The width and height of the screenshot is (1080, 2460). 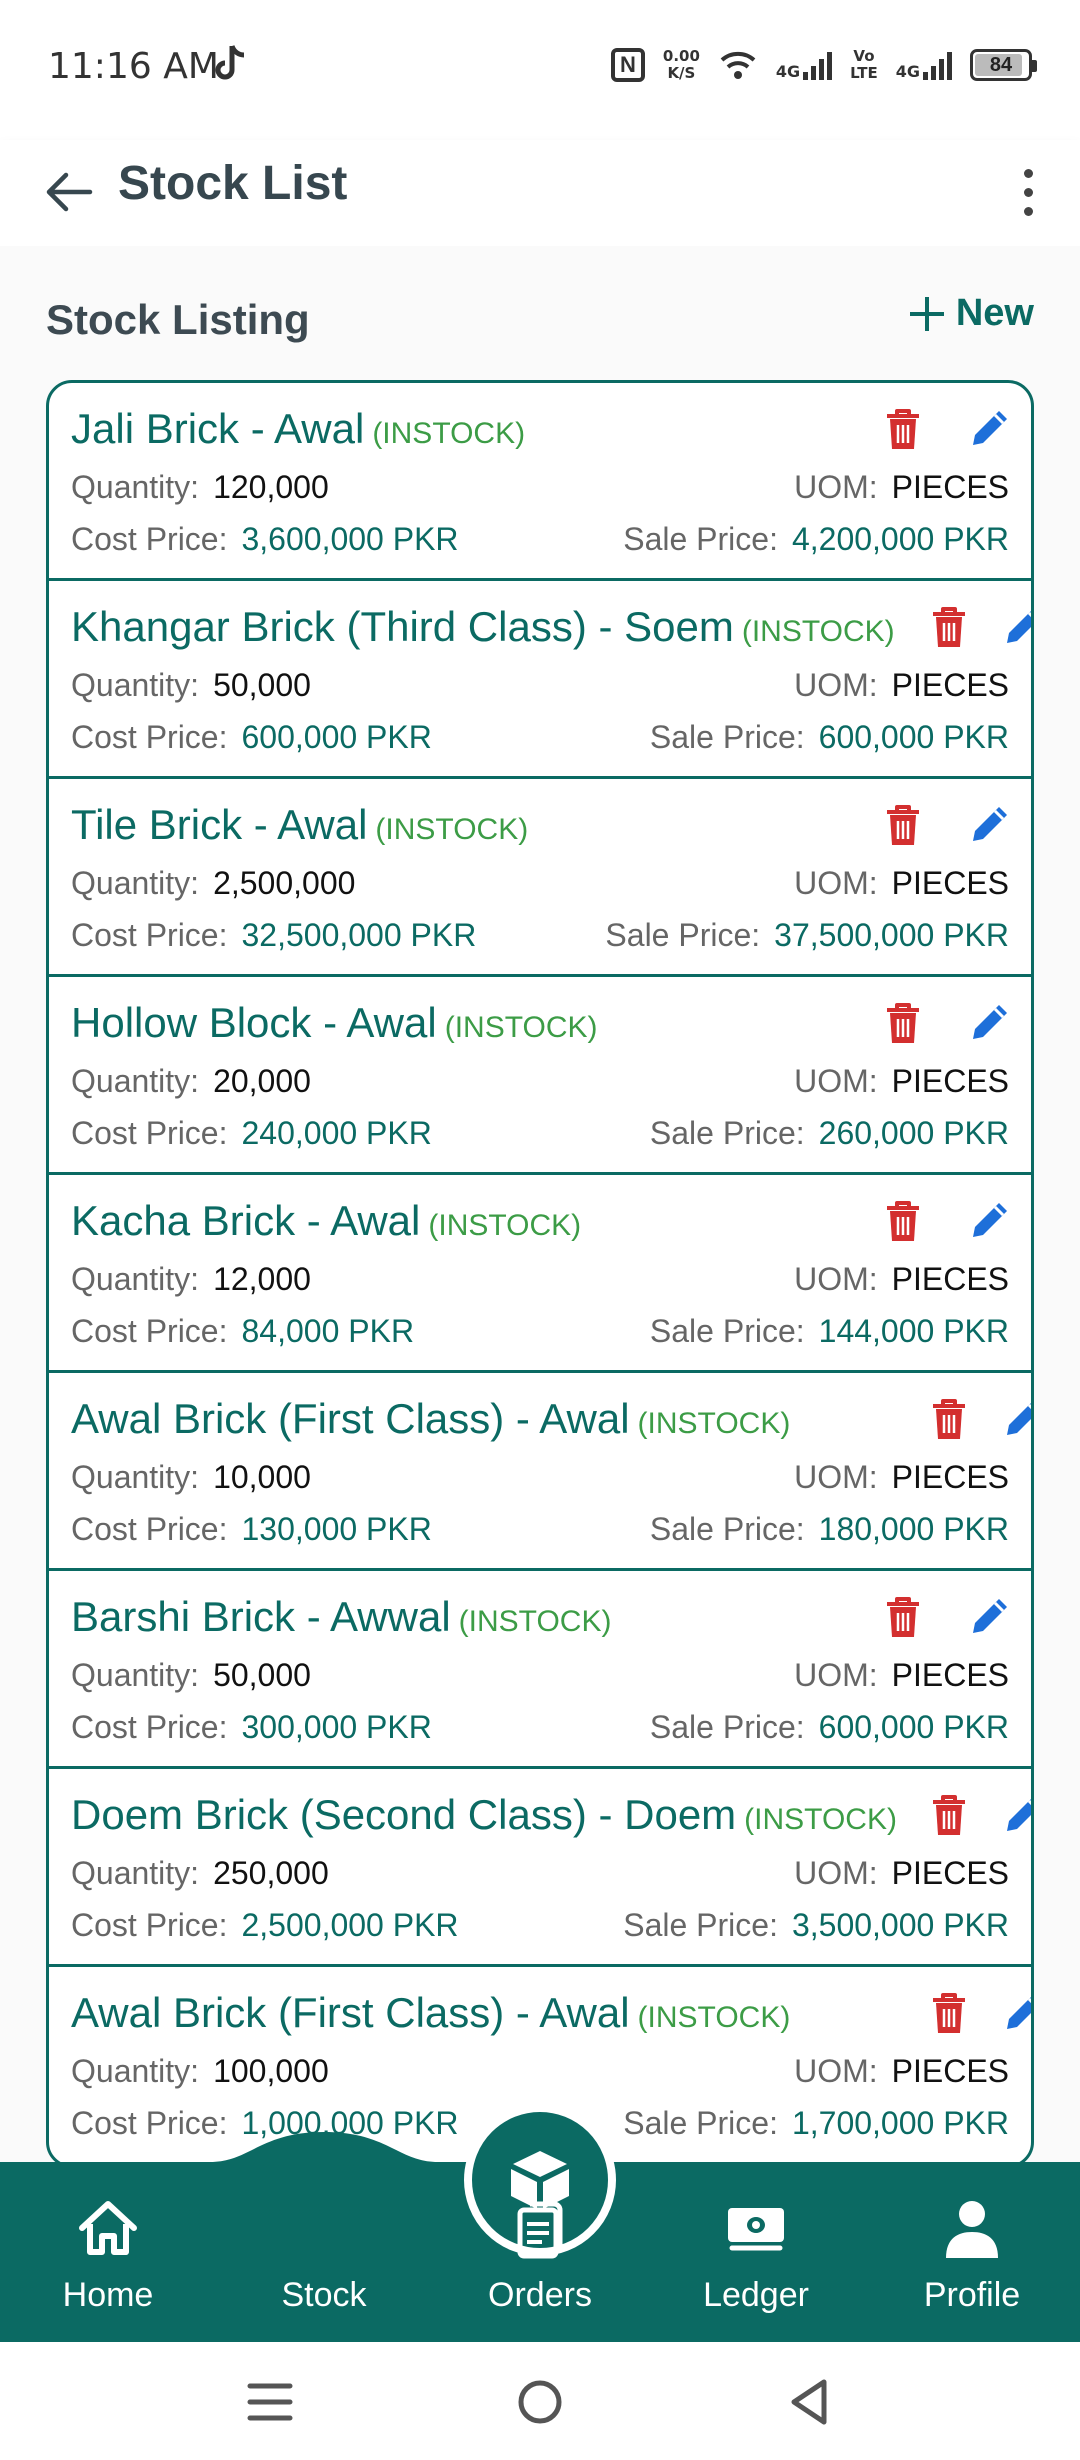 I want to click on quantity-row: Quantity: 250,000 UOM: PIECES, so click(x=540, y=1873).